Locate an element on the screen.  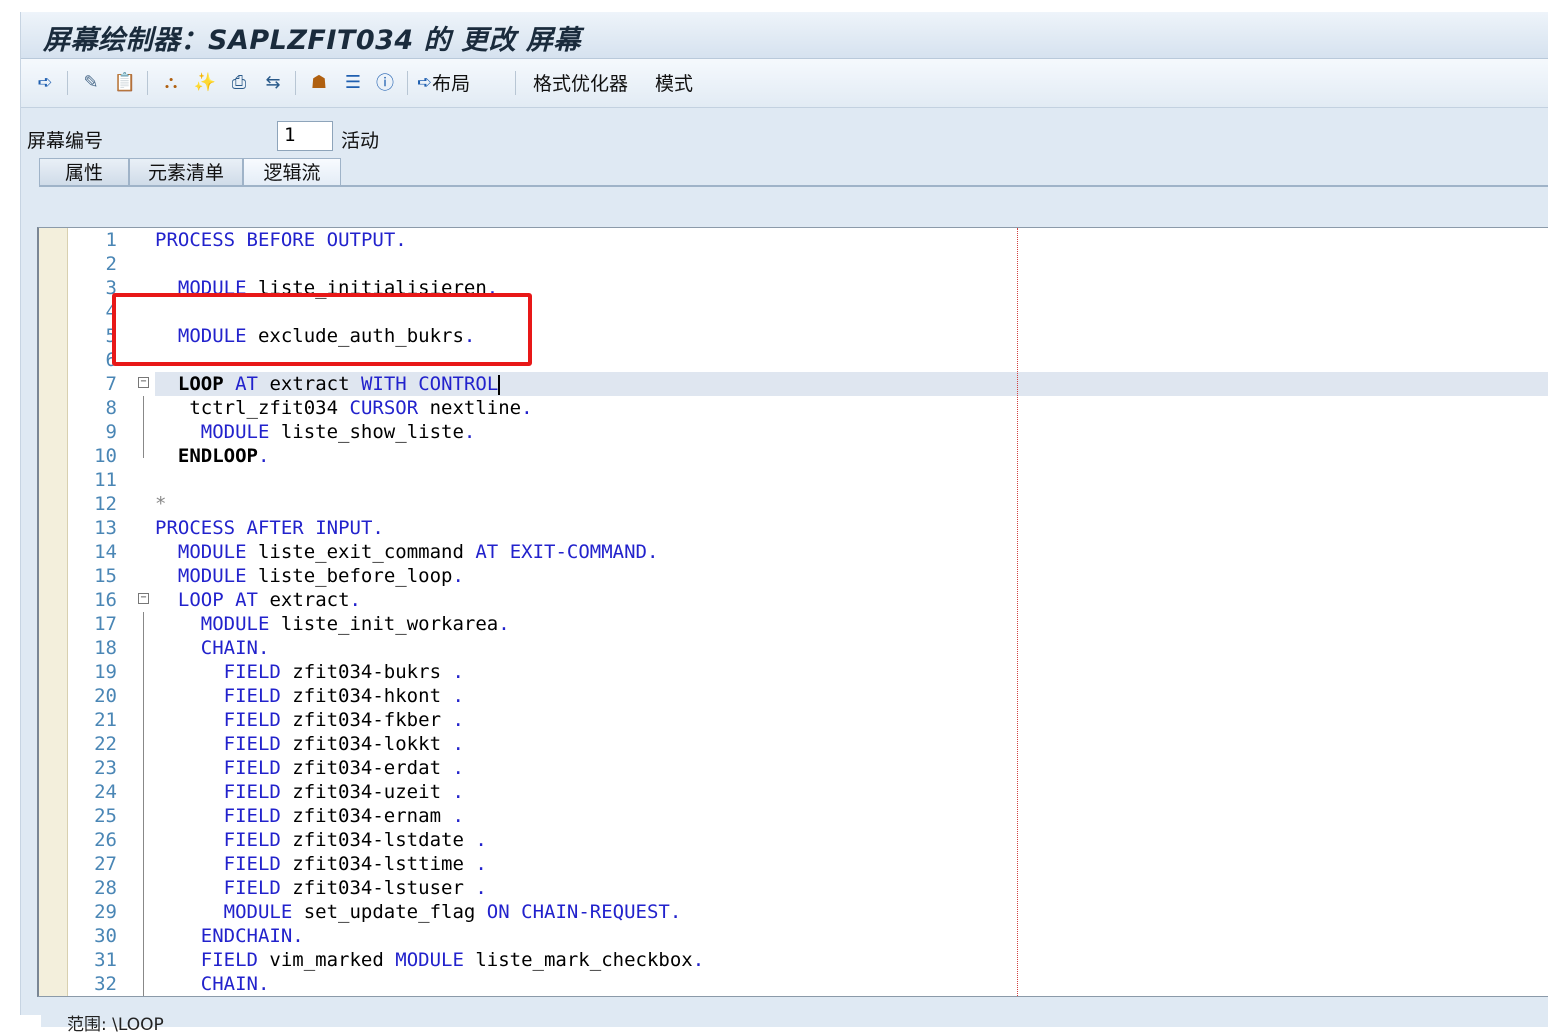
line-number: 6 is located at coordinates (111, 360).